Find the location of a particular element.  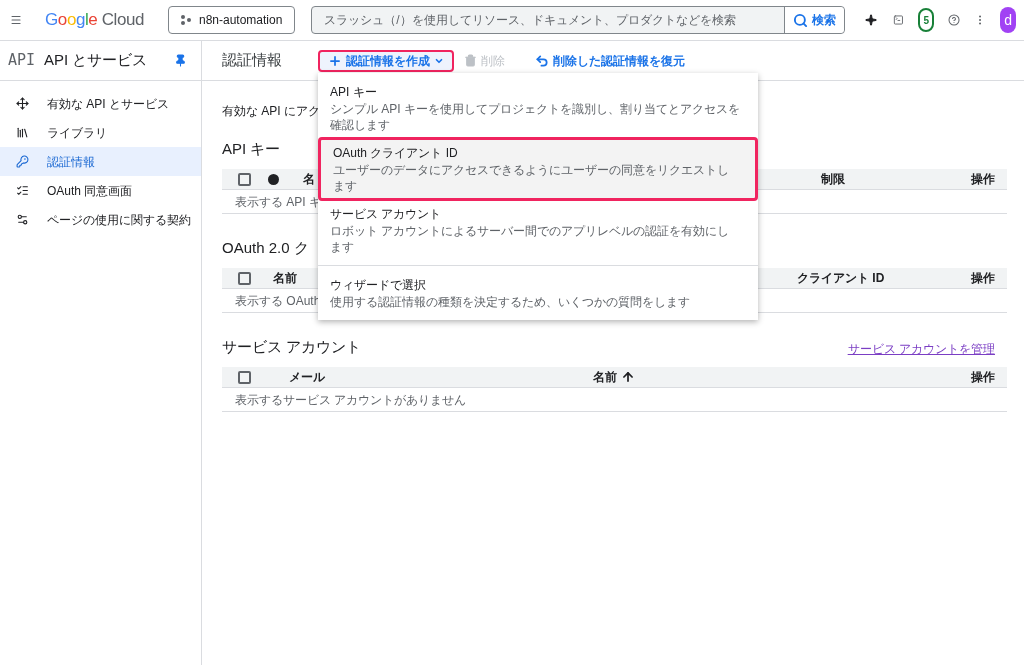

search-icon is located at coordinates (801, 20).